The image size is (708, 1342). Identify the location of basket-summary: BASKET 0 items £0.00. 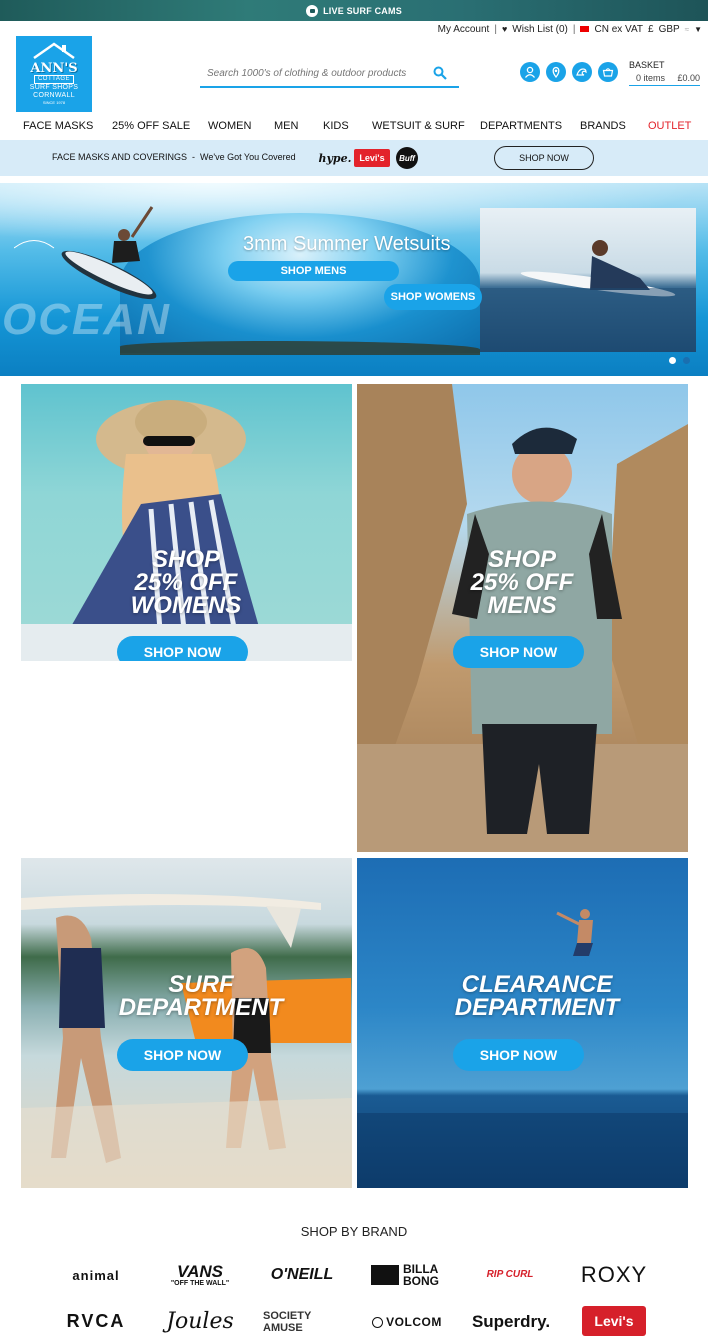
(664, 73).